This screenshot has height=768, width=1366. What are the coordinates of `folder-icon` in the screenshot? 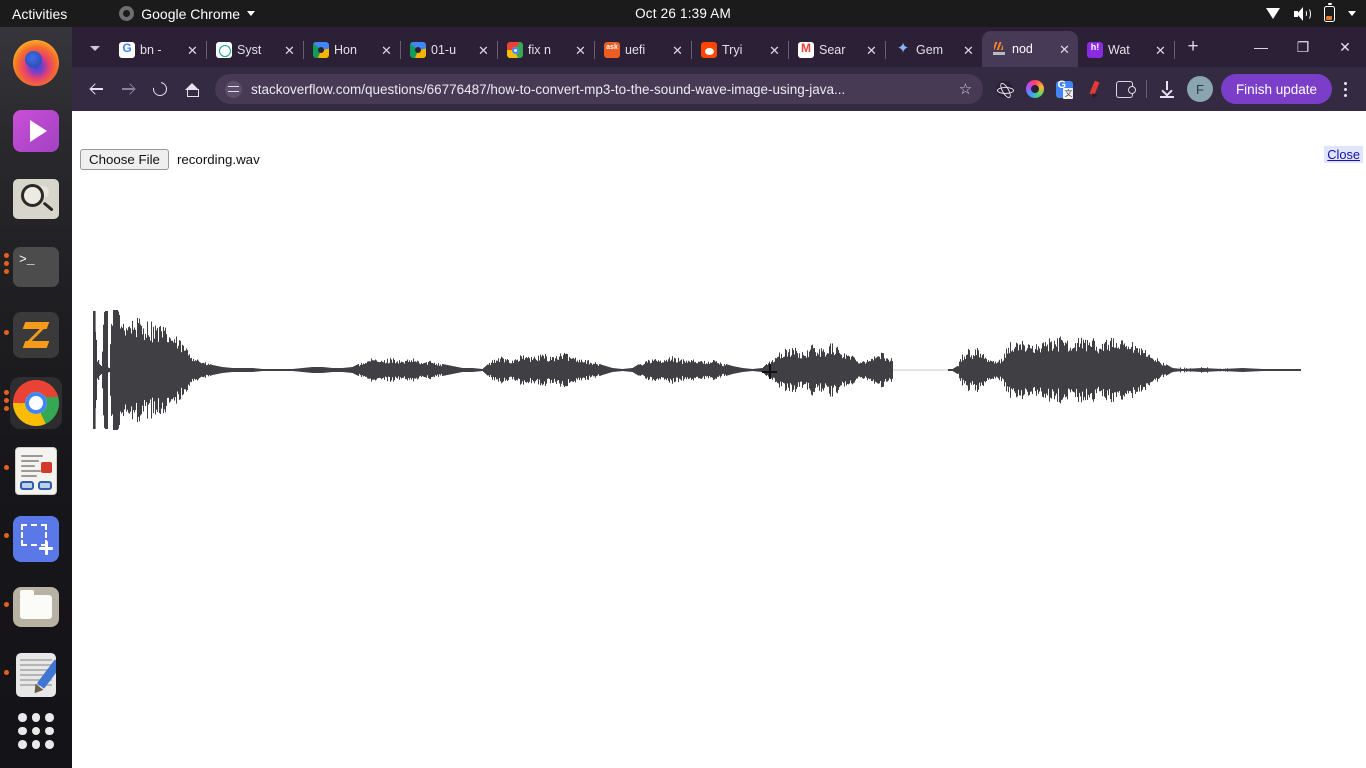 It's located at (36, 607).